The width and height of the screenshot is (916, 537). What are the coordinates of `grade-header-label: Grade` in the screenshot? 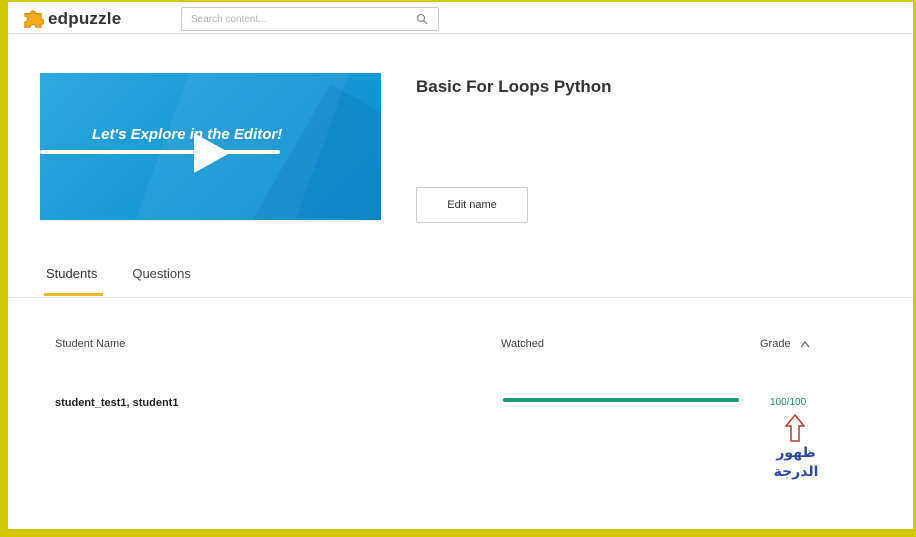 It's located at (775, 344).